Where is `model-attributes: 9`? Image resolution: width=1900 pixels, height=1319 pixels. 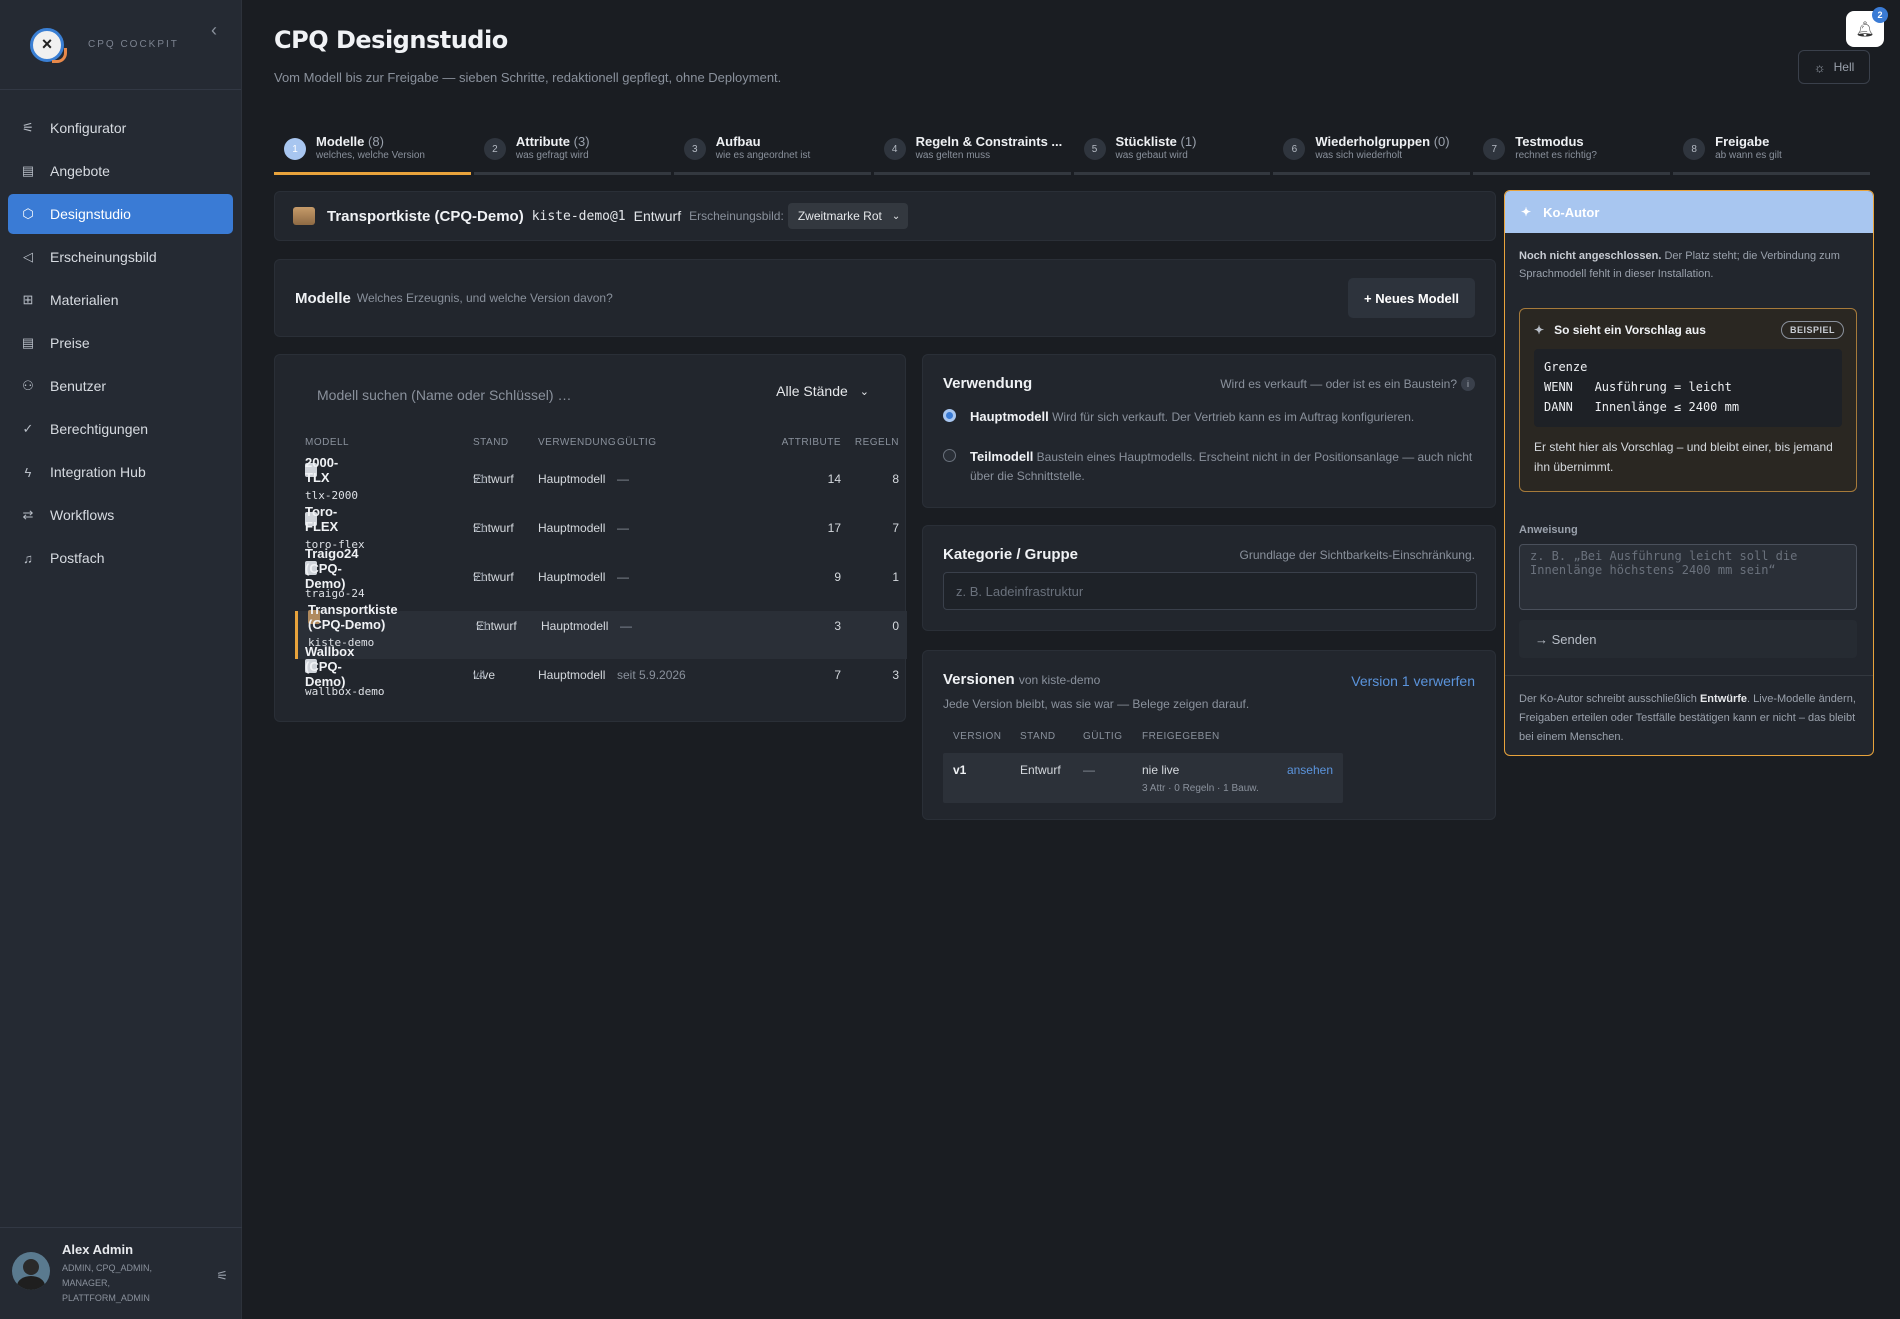 model-attributes: 9 is located at coordinates (837, 577).